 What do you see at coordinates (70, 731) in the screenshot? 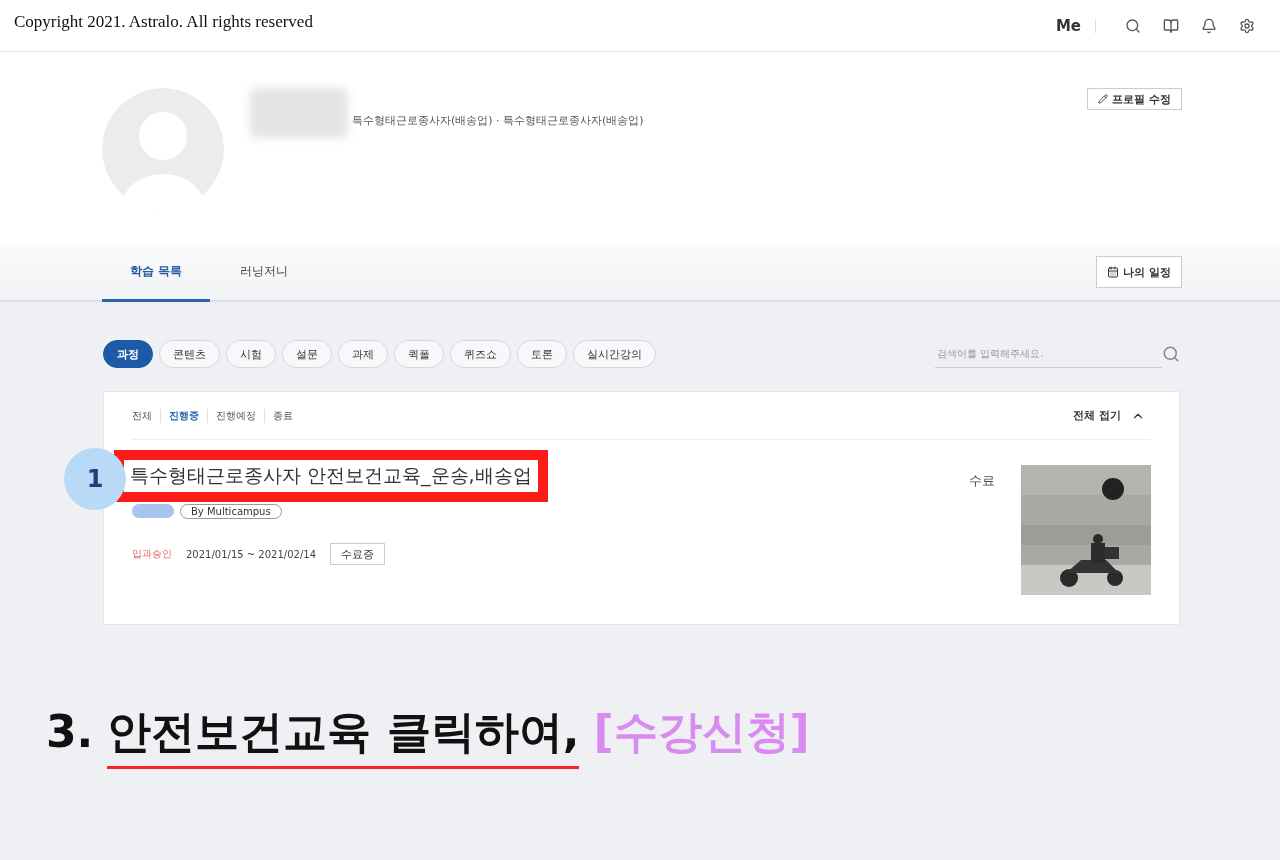
I see `caption-number: 3.` at bounding box center [70, 731].